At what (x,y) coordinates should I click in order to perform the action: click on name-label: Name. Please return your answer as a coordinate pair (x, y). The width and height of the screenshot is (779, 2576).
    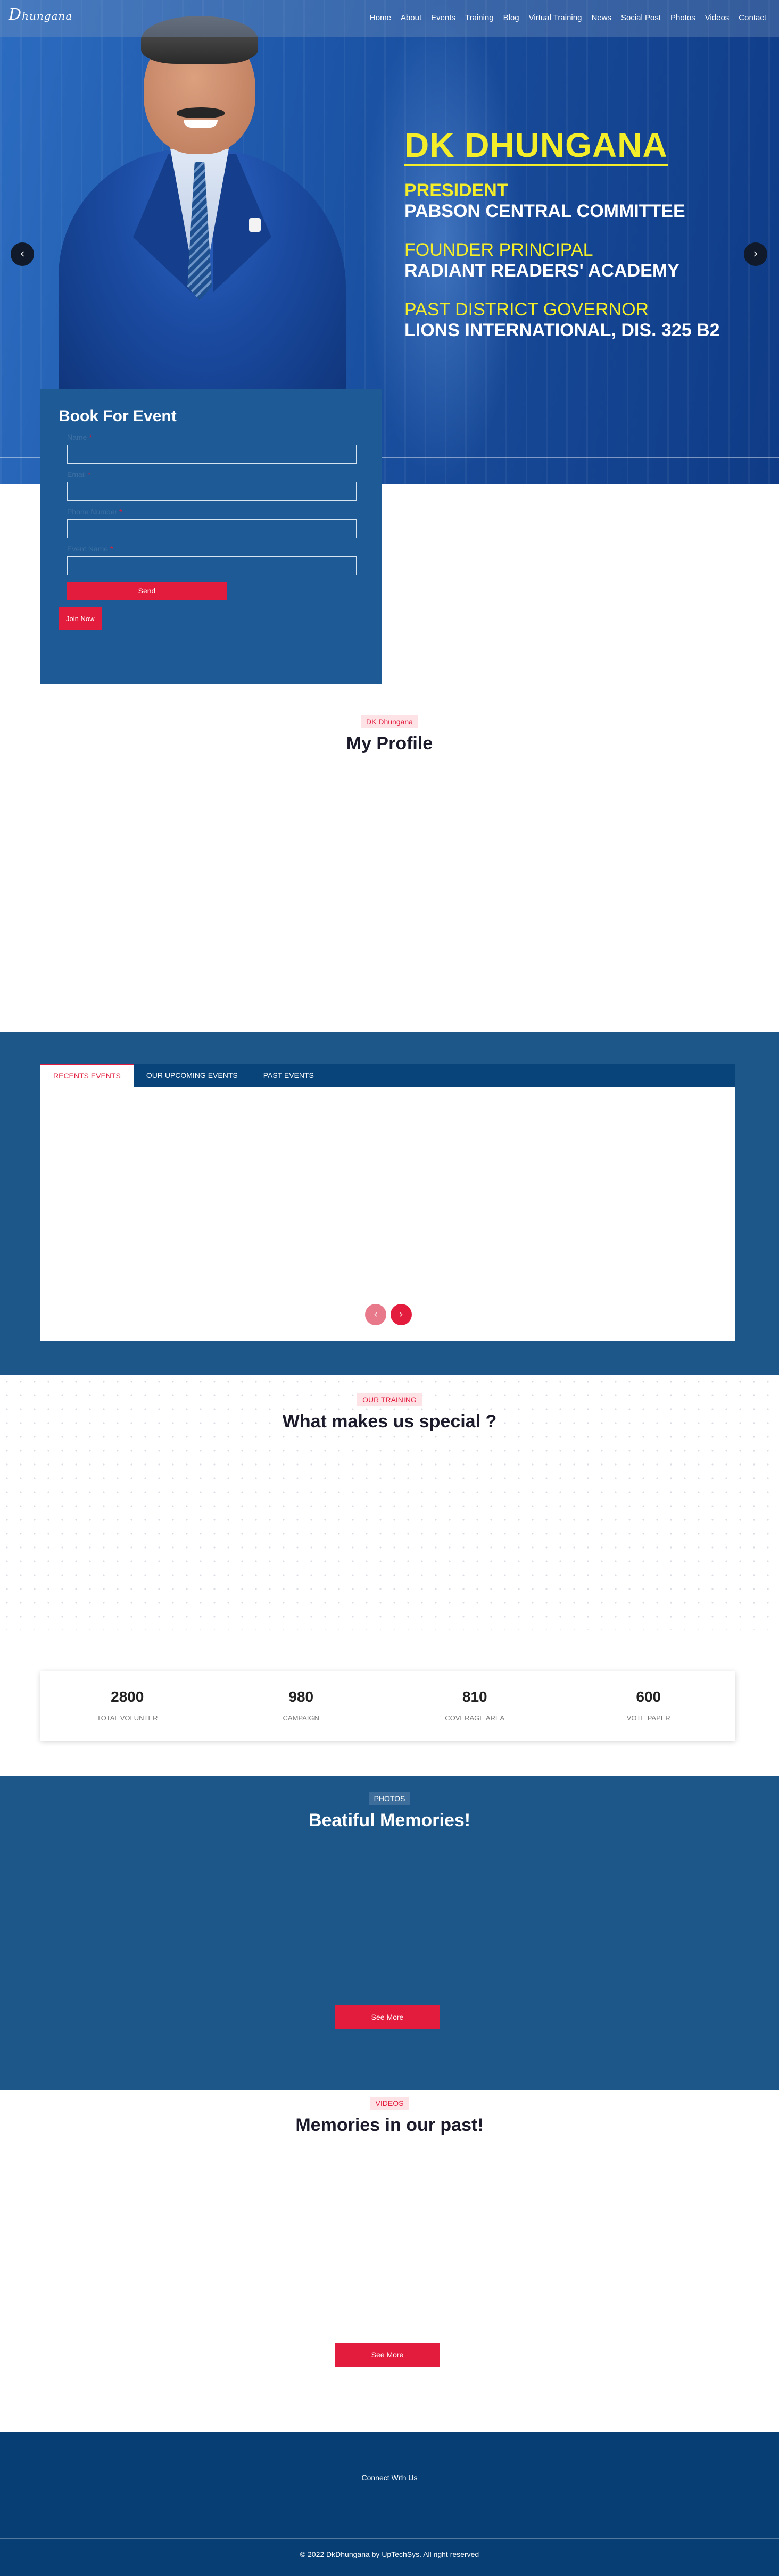
    Looking at the image, I should click on (77, 437).